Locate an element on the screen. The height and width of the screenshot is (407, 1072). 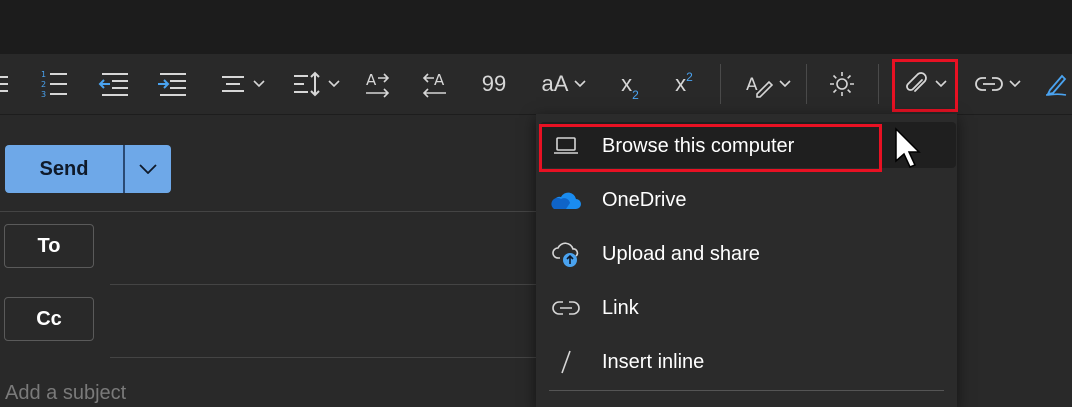
bullet-list-button is located at coordinates (7, 84).